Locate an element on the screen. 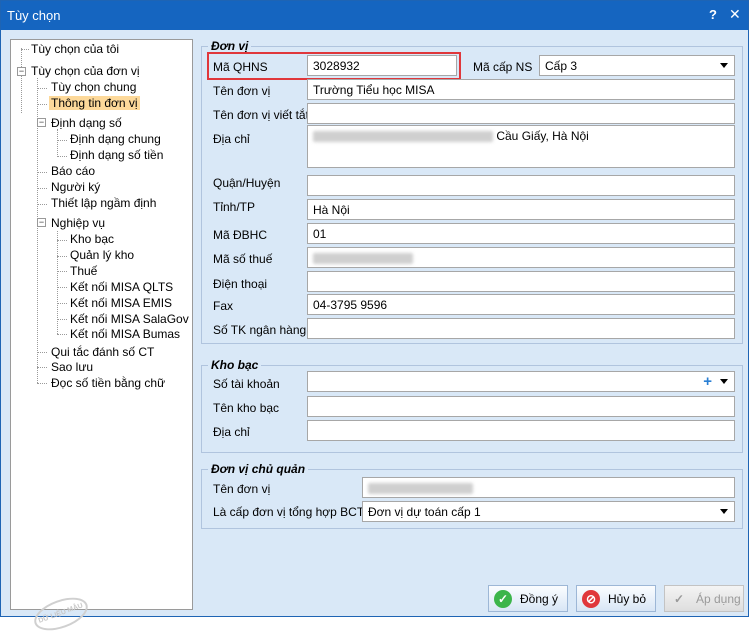  ten-viet-tat-input is located at coordinates (521, 113).